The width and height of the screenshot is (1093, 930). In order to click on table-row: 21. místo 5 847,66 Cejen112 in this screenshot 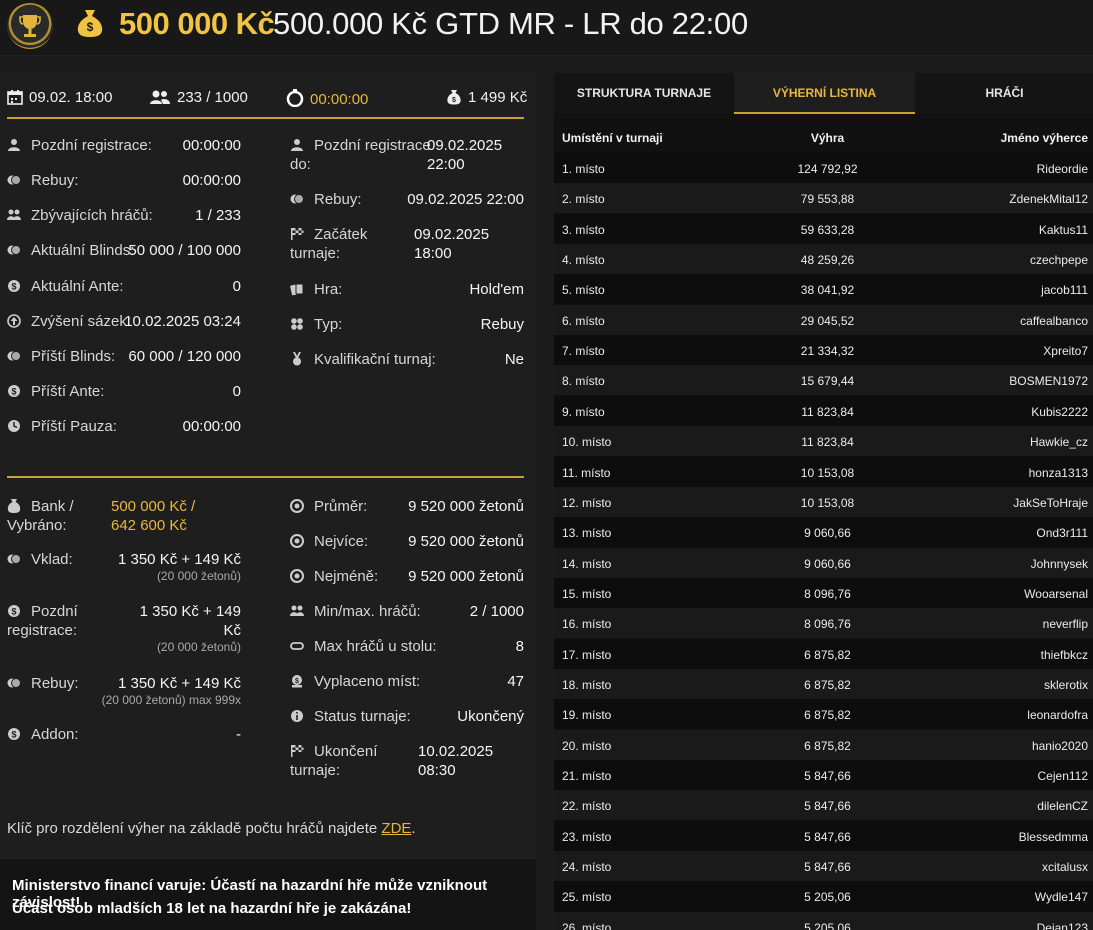, I will do `click(823, 775)`.